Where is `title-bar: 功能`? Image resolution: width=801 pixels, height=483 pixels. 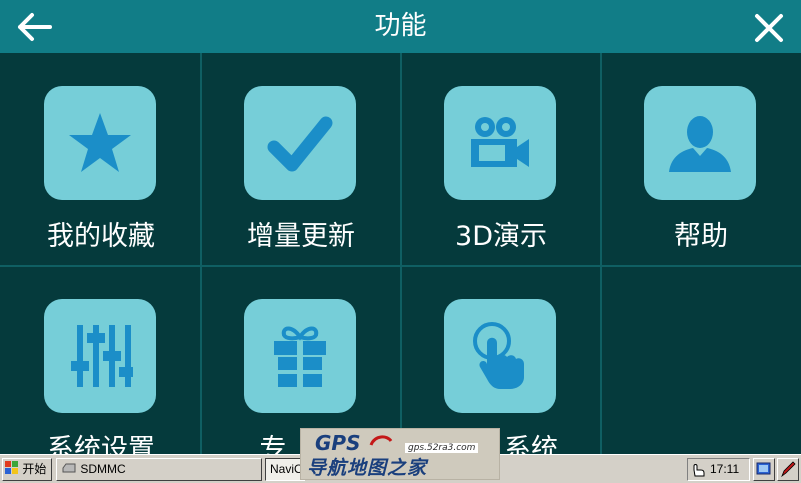
title-bar: 功能 is located at coordinates (400, 26).